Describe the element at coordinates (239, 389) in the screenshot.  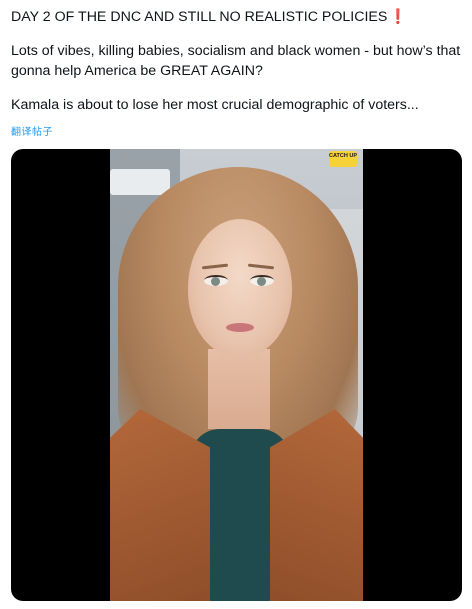
I see `person-neck-image` at that location.